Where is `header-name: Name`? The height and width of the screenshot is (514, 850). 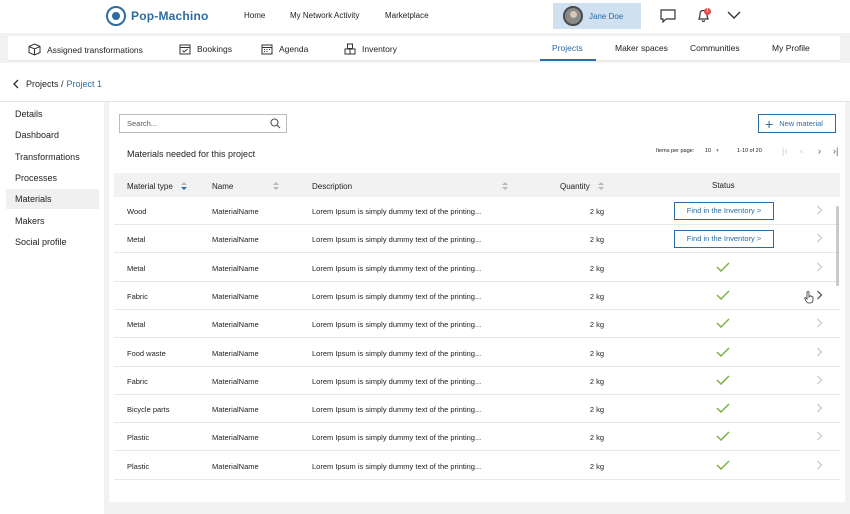 header-name: Name is located at coordinates (246, 186).